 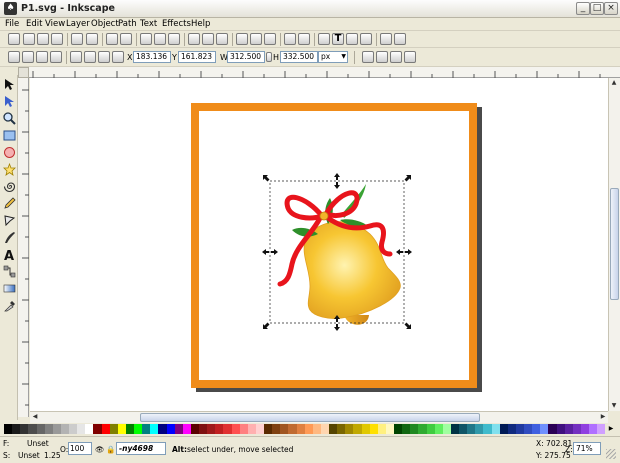 I want to click on menu-text: Text, so click(x=148, y=24).